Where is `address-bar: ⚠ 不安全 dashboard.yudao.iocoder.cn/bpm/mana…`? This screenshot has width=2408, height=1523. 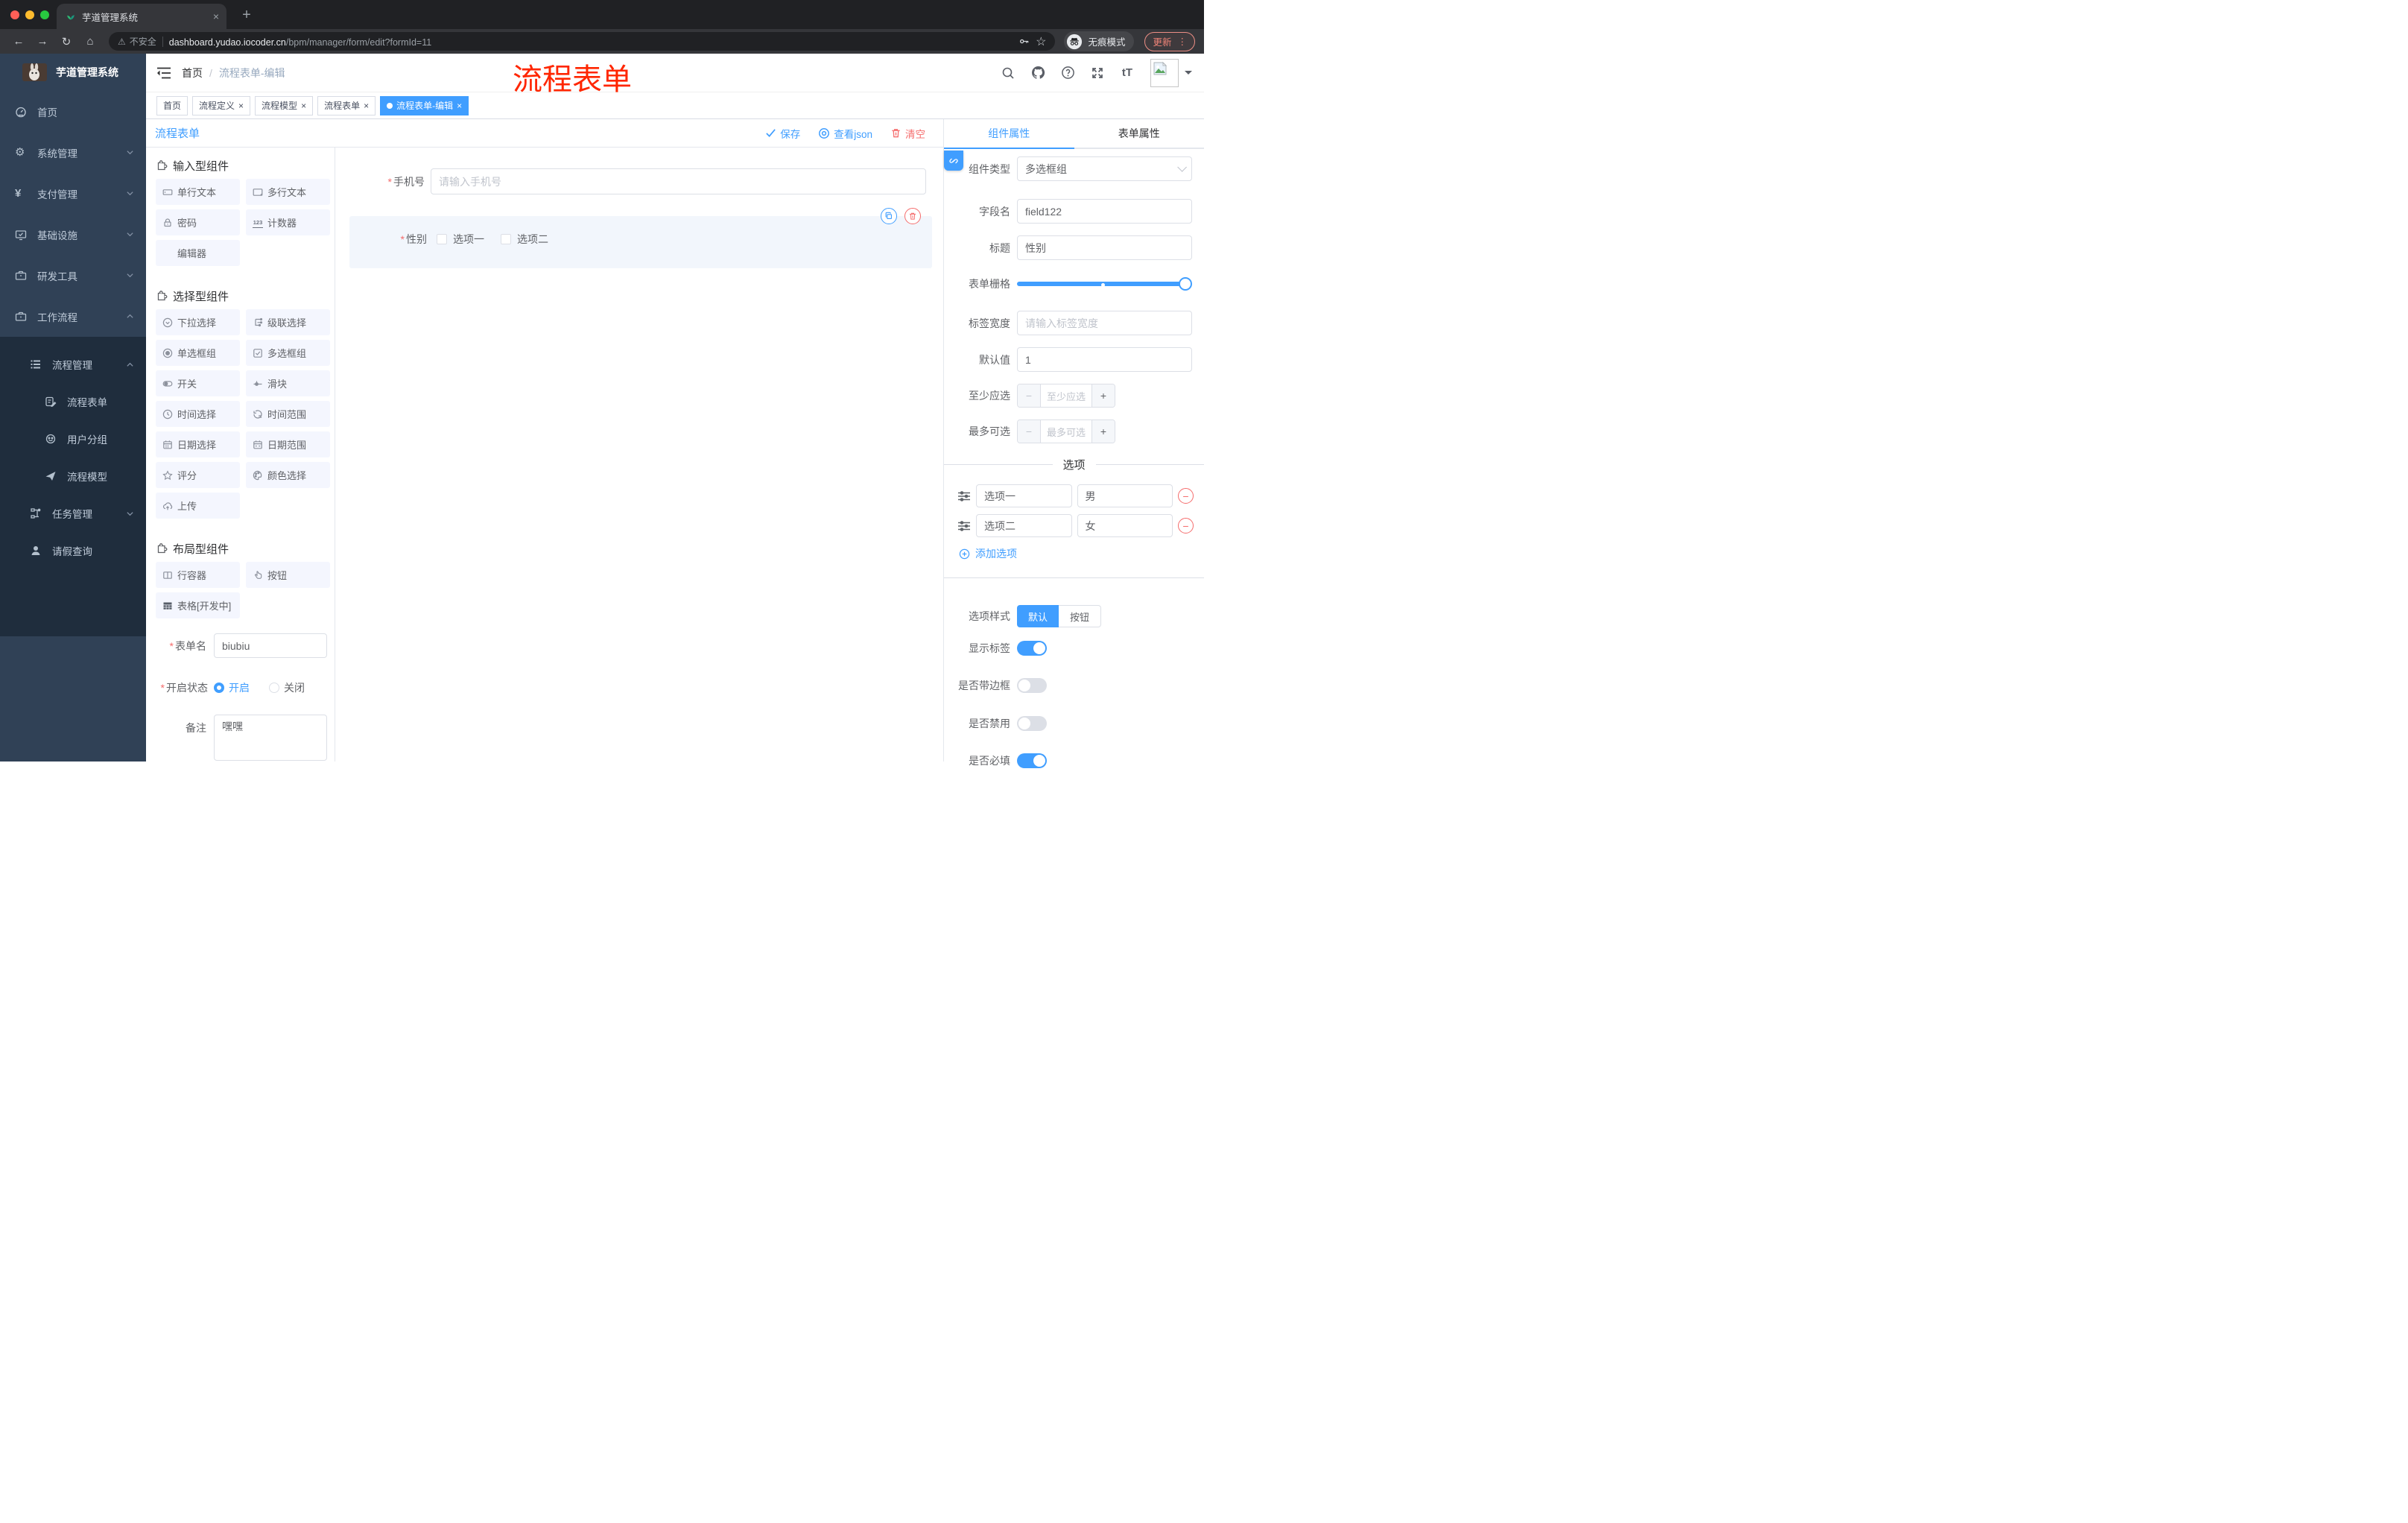
address-bar: ⚠ 不安全 dashboard.yudao.iocoder.cn/bpm/mana… is located at coordinates (582, 41).